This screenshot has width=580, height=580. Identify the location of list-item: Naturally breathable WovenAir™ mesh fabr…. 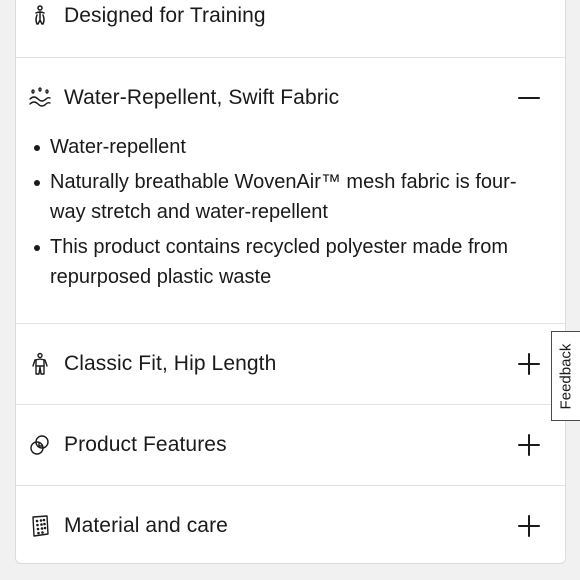
(284, 197).